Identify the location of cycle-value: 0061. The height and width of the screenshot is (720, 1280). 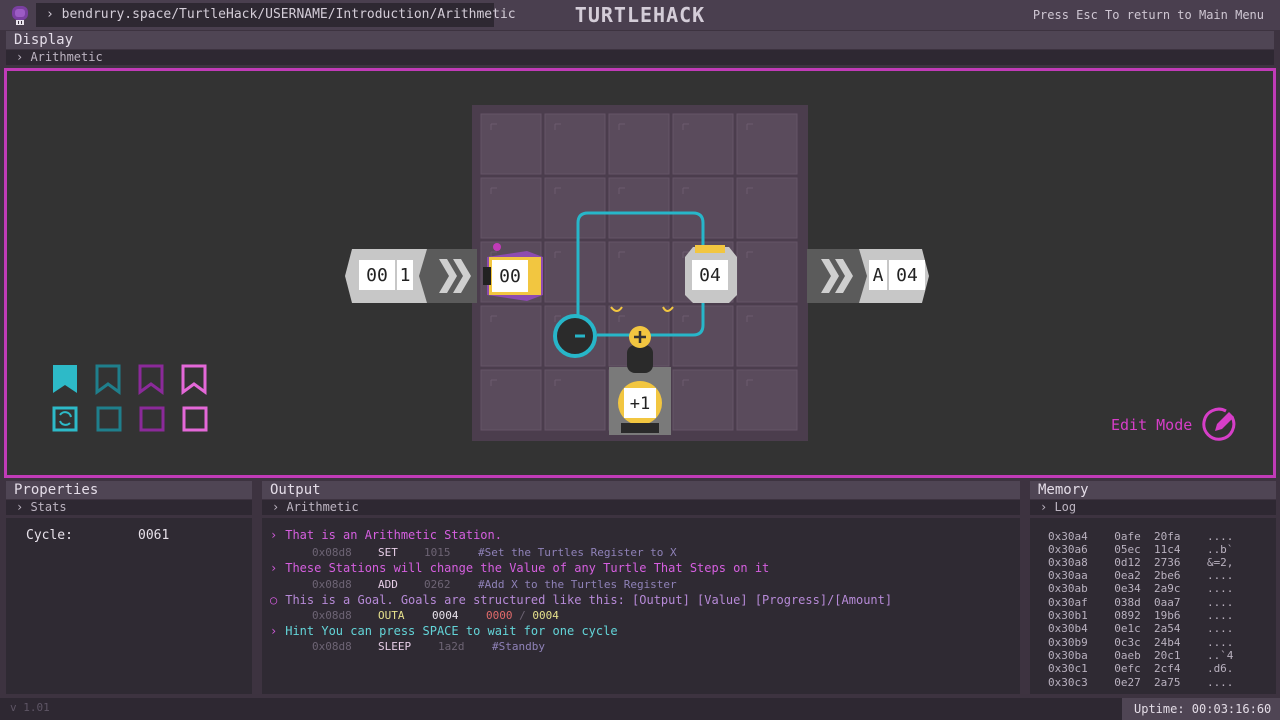
(154, 535).